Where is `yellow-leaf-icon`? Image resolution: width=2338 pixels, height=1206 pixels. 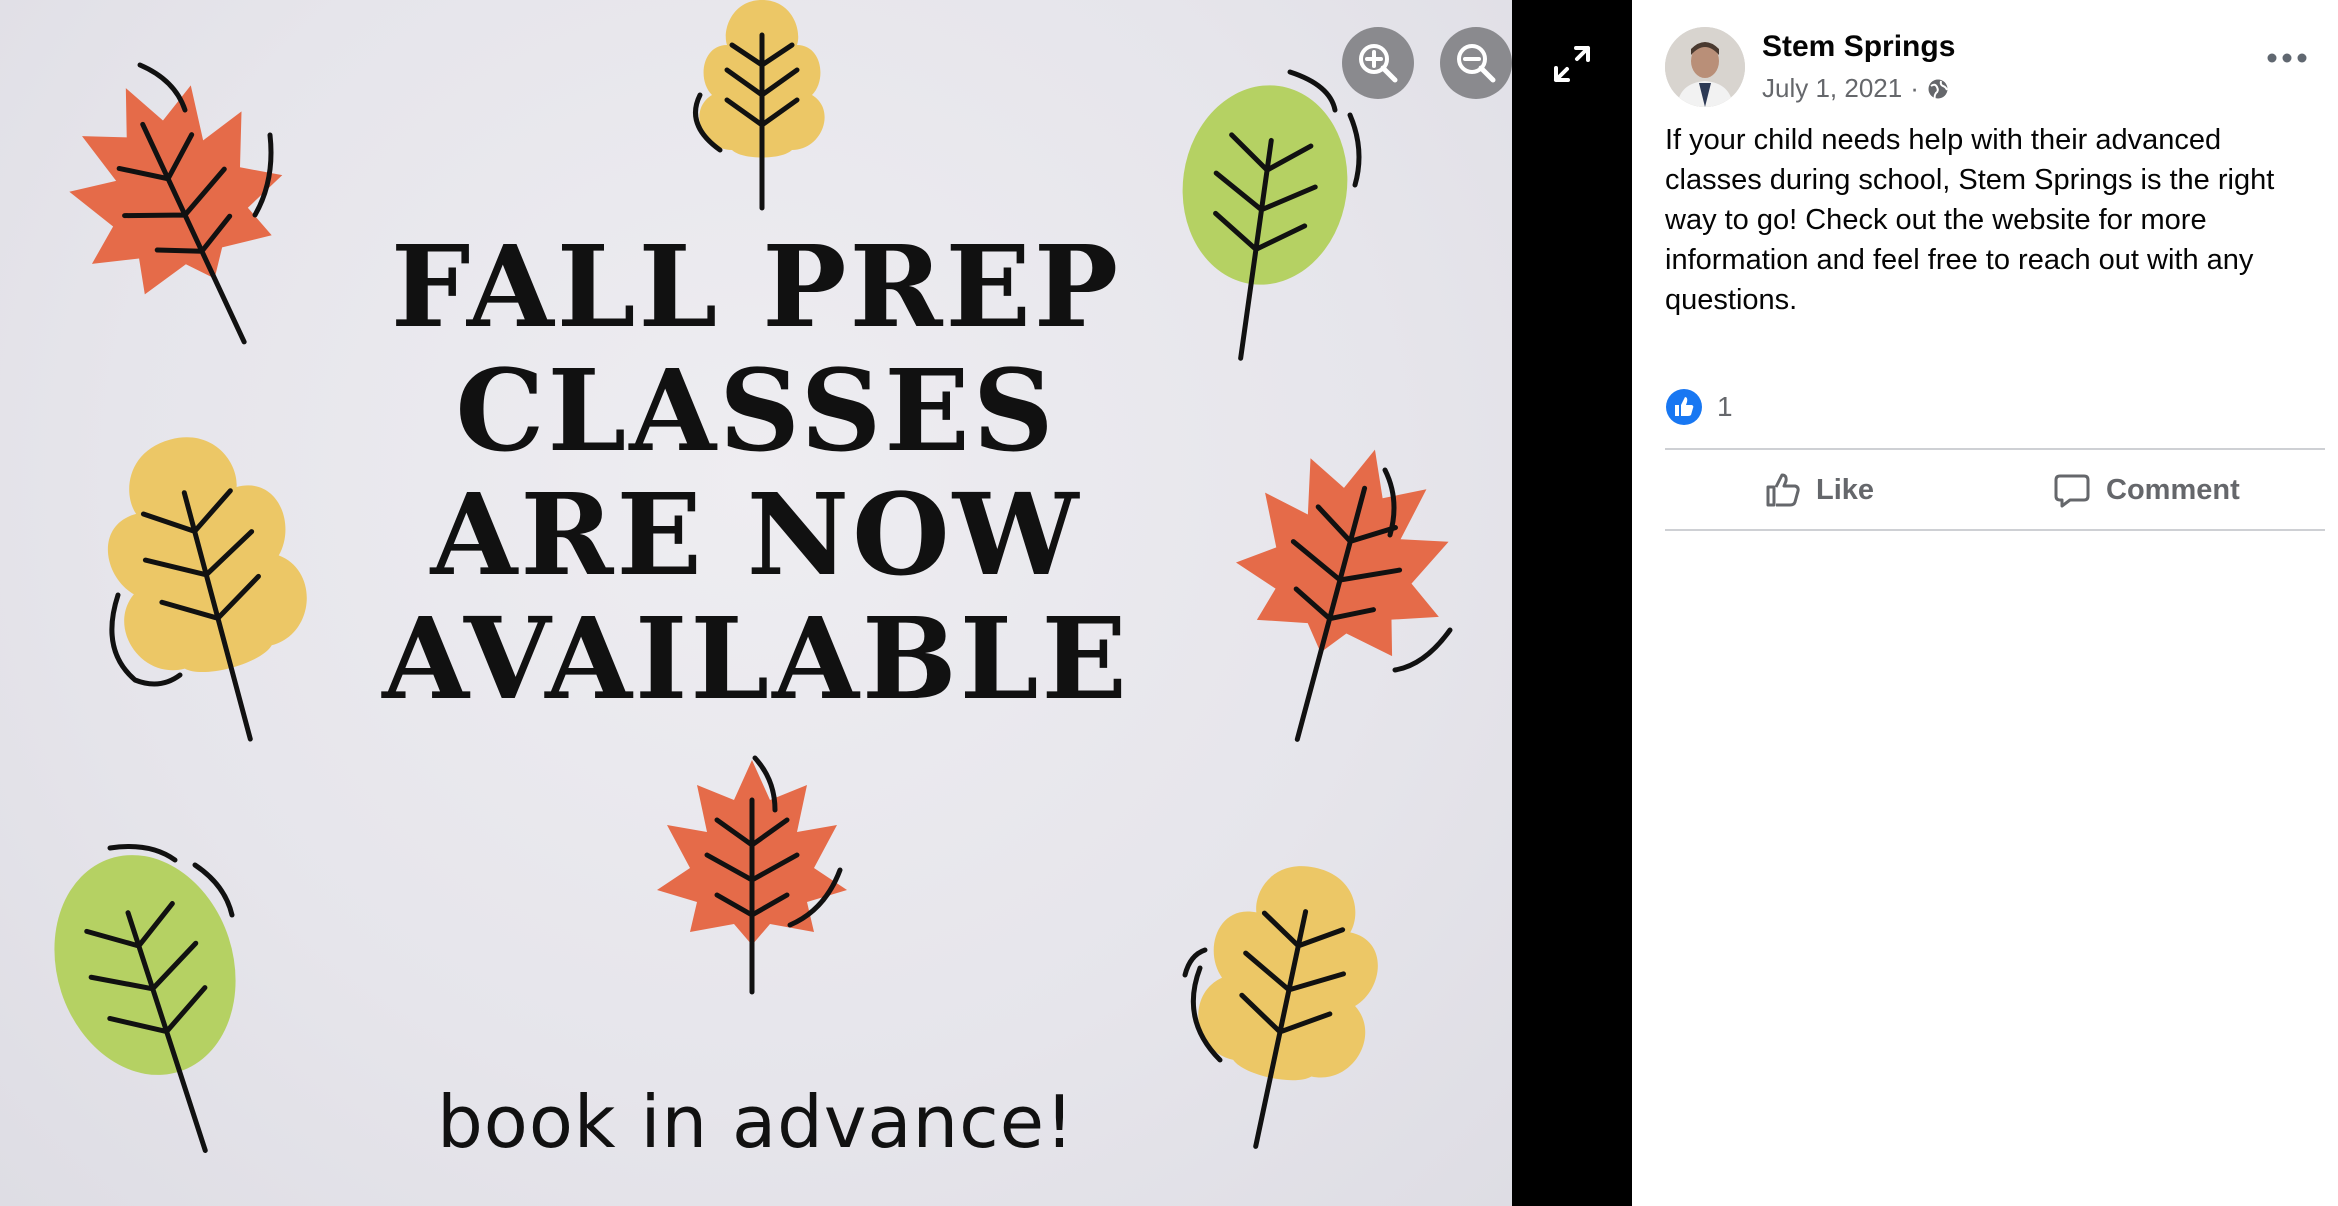
yellow-leaf-icon is located at coordinates (762, 105).